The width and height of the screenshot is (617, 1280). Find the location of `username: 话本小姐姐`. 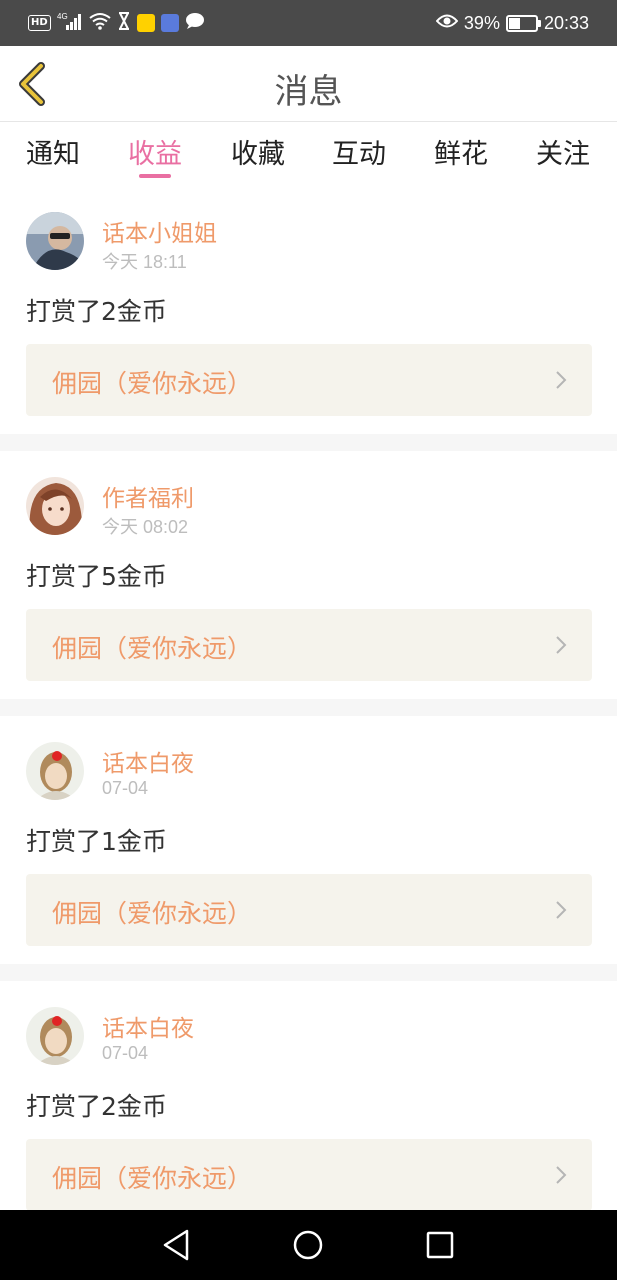

username: 话本小姐姐 is located at coordinates (159, 231).